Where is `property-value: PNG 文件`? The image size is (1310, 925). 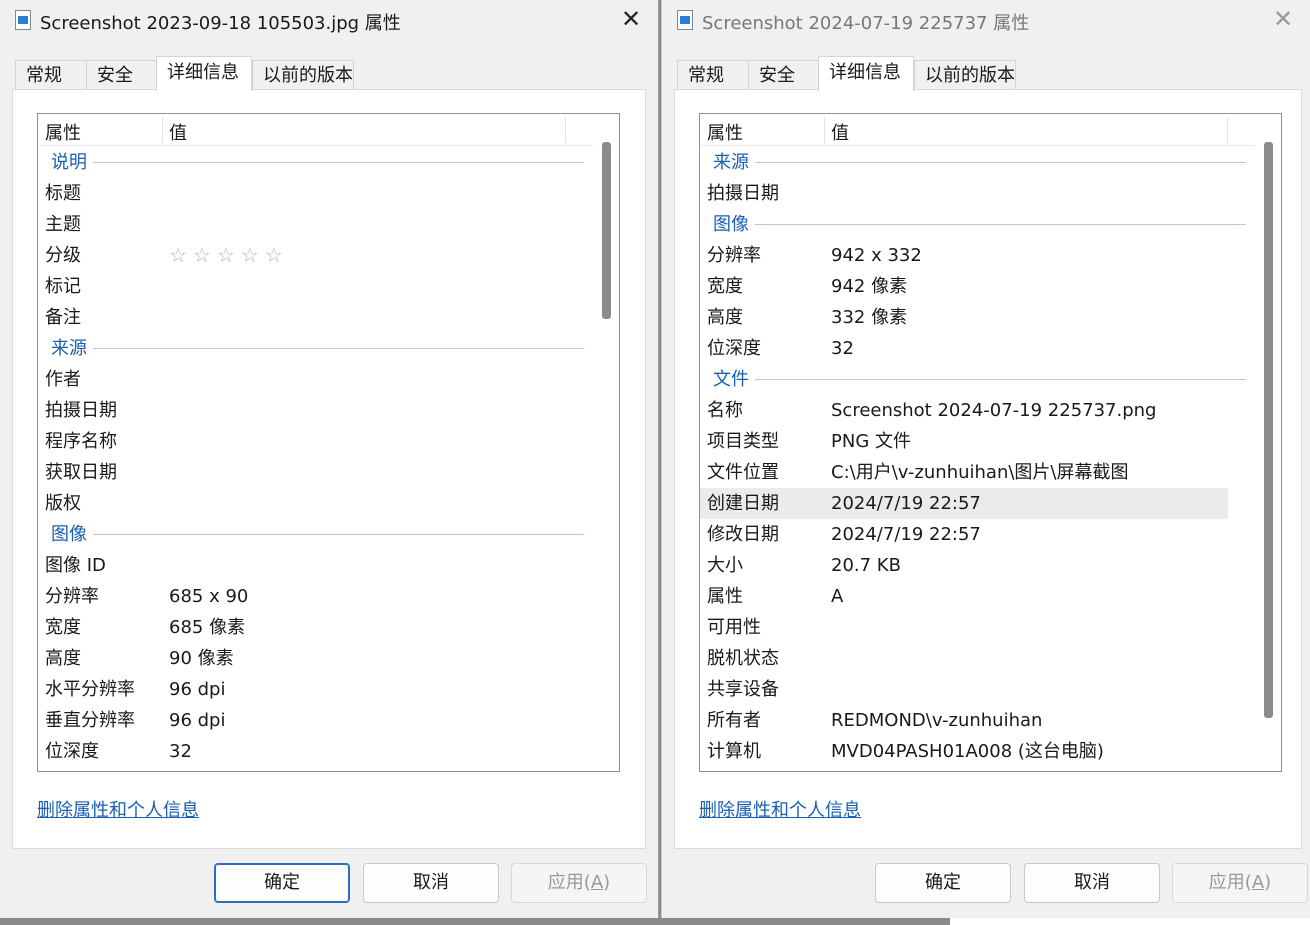
property-value: PNG 文件 is located at coordinates (871, 441).